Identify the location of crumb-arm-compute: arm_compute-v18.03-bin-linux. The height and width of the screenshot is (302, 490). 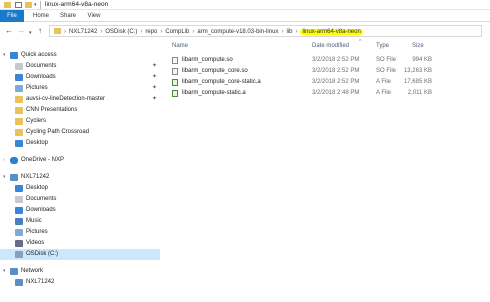
(237, 32).